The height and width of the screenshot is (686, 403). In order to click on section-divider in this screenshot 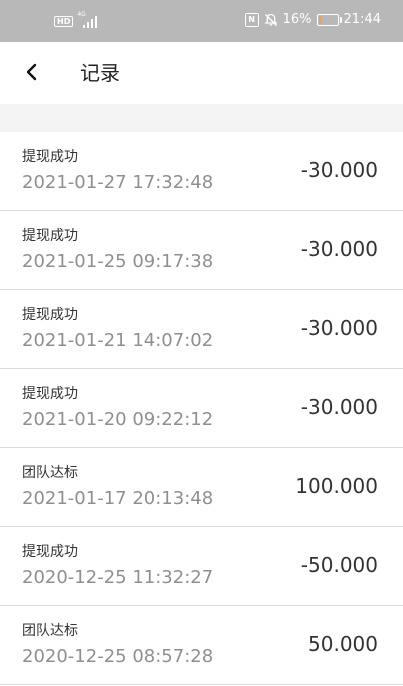, I will do `click(201, 118)`.